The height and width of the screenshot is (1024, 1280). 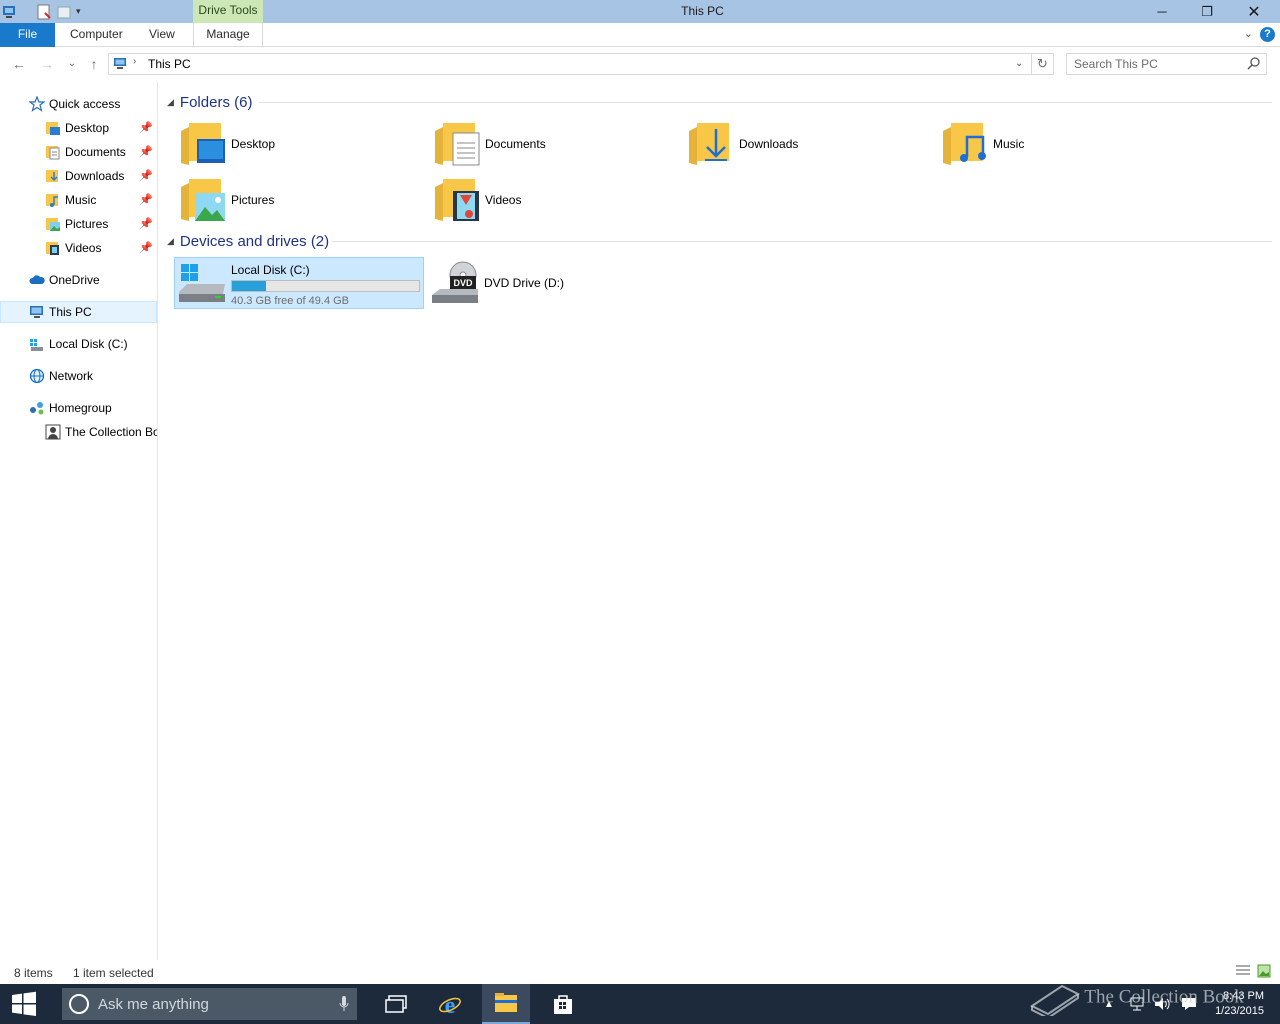 What do you see at coordinates (1061, 144) in the screenshot?
I see `folder-tile-music: Music` at bounding box center [1061, 144].